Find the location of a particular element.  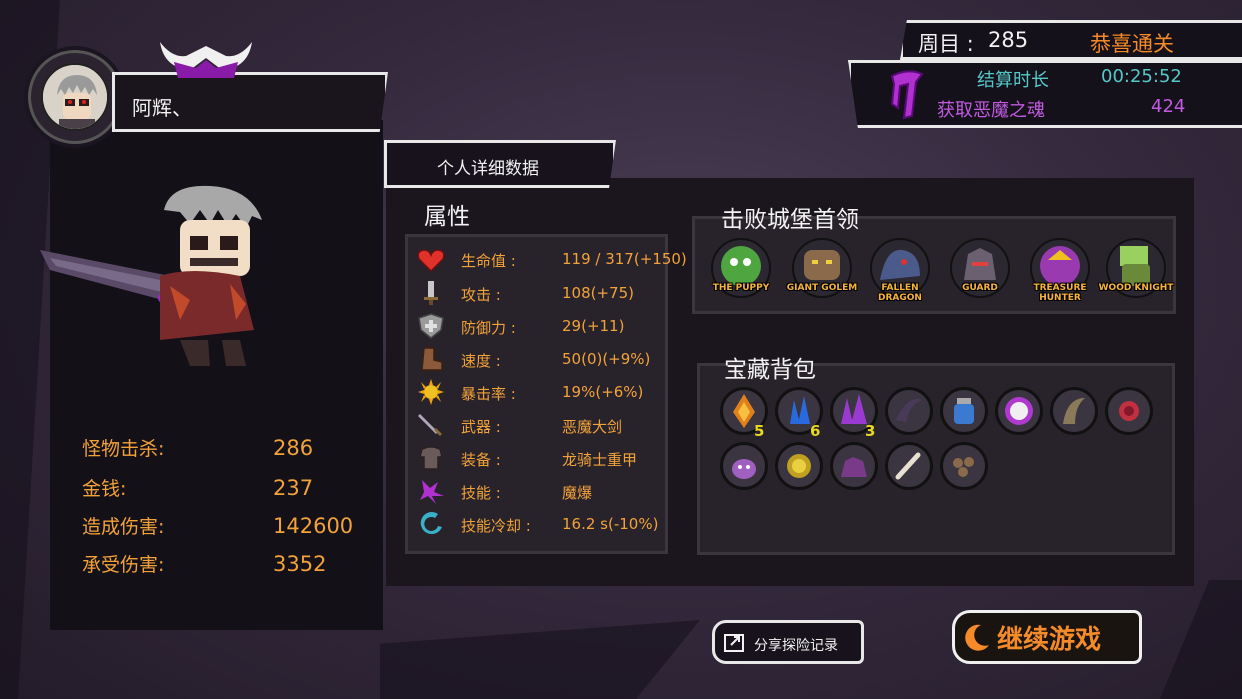

horn-icon is located at coordinates (1074, 411).